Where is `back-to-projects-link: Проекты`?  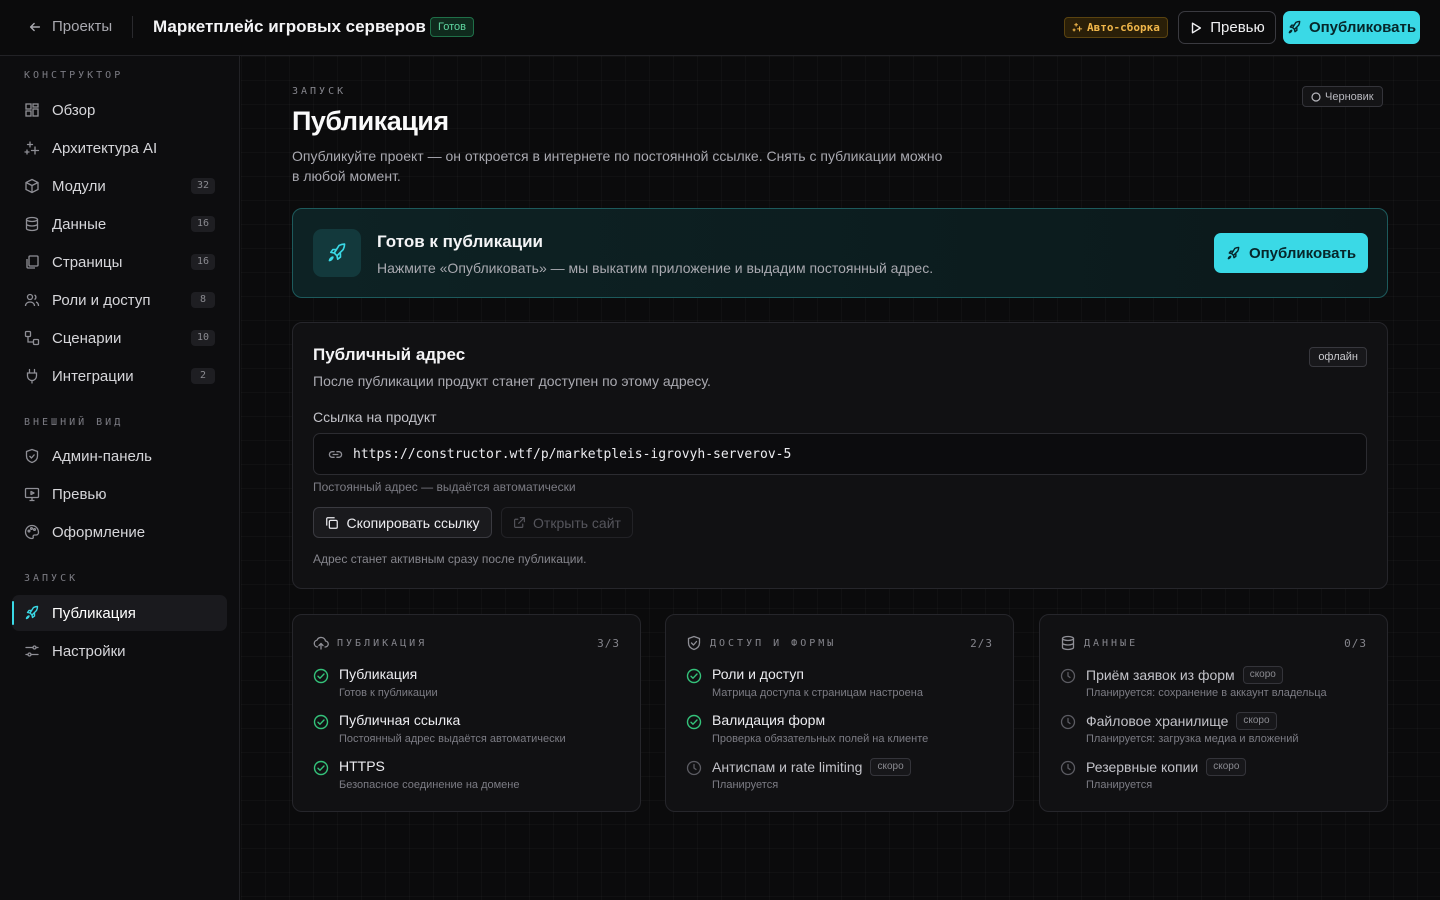
back-to-projects-link: Проекты is located at coordinates (70, 26).